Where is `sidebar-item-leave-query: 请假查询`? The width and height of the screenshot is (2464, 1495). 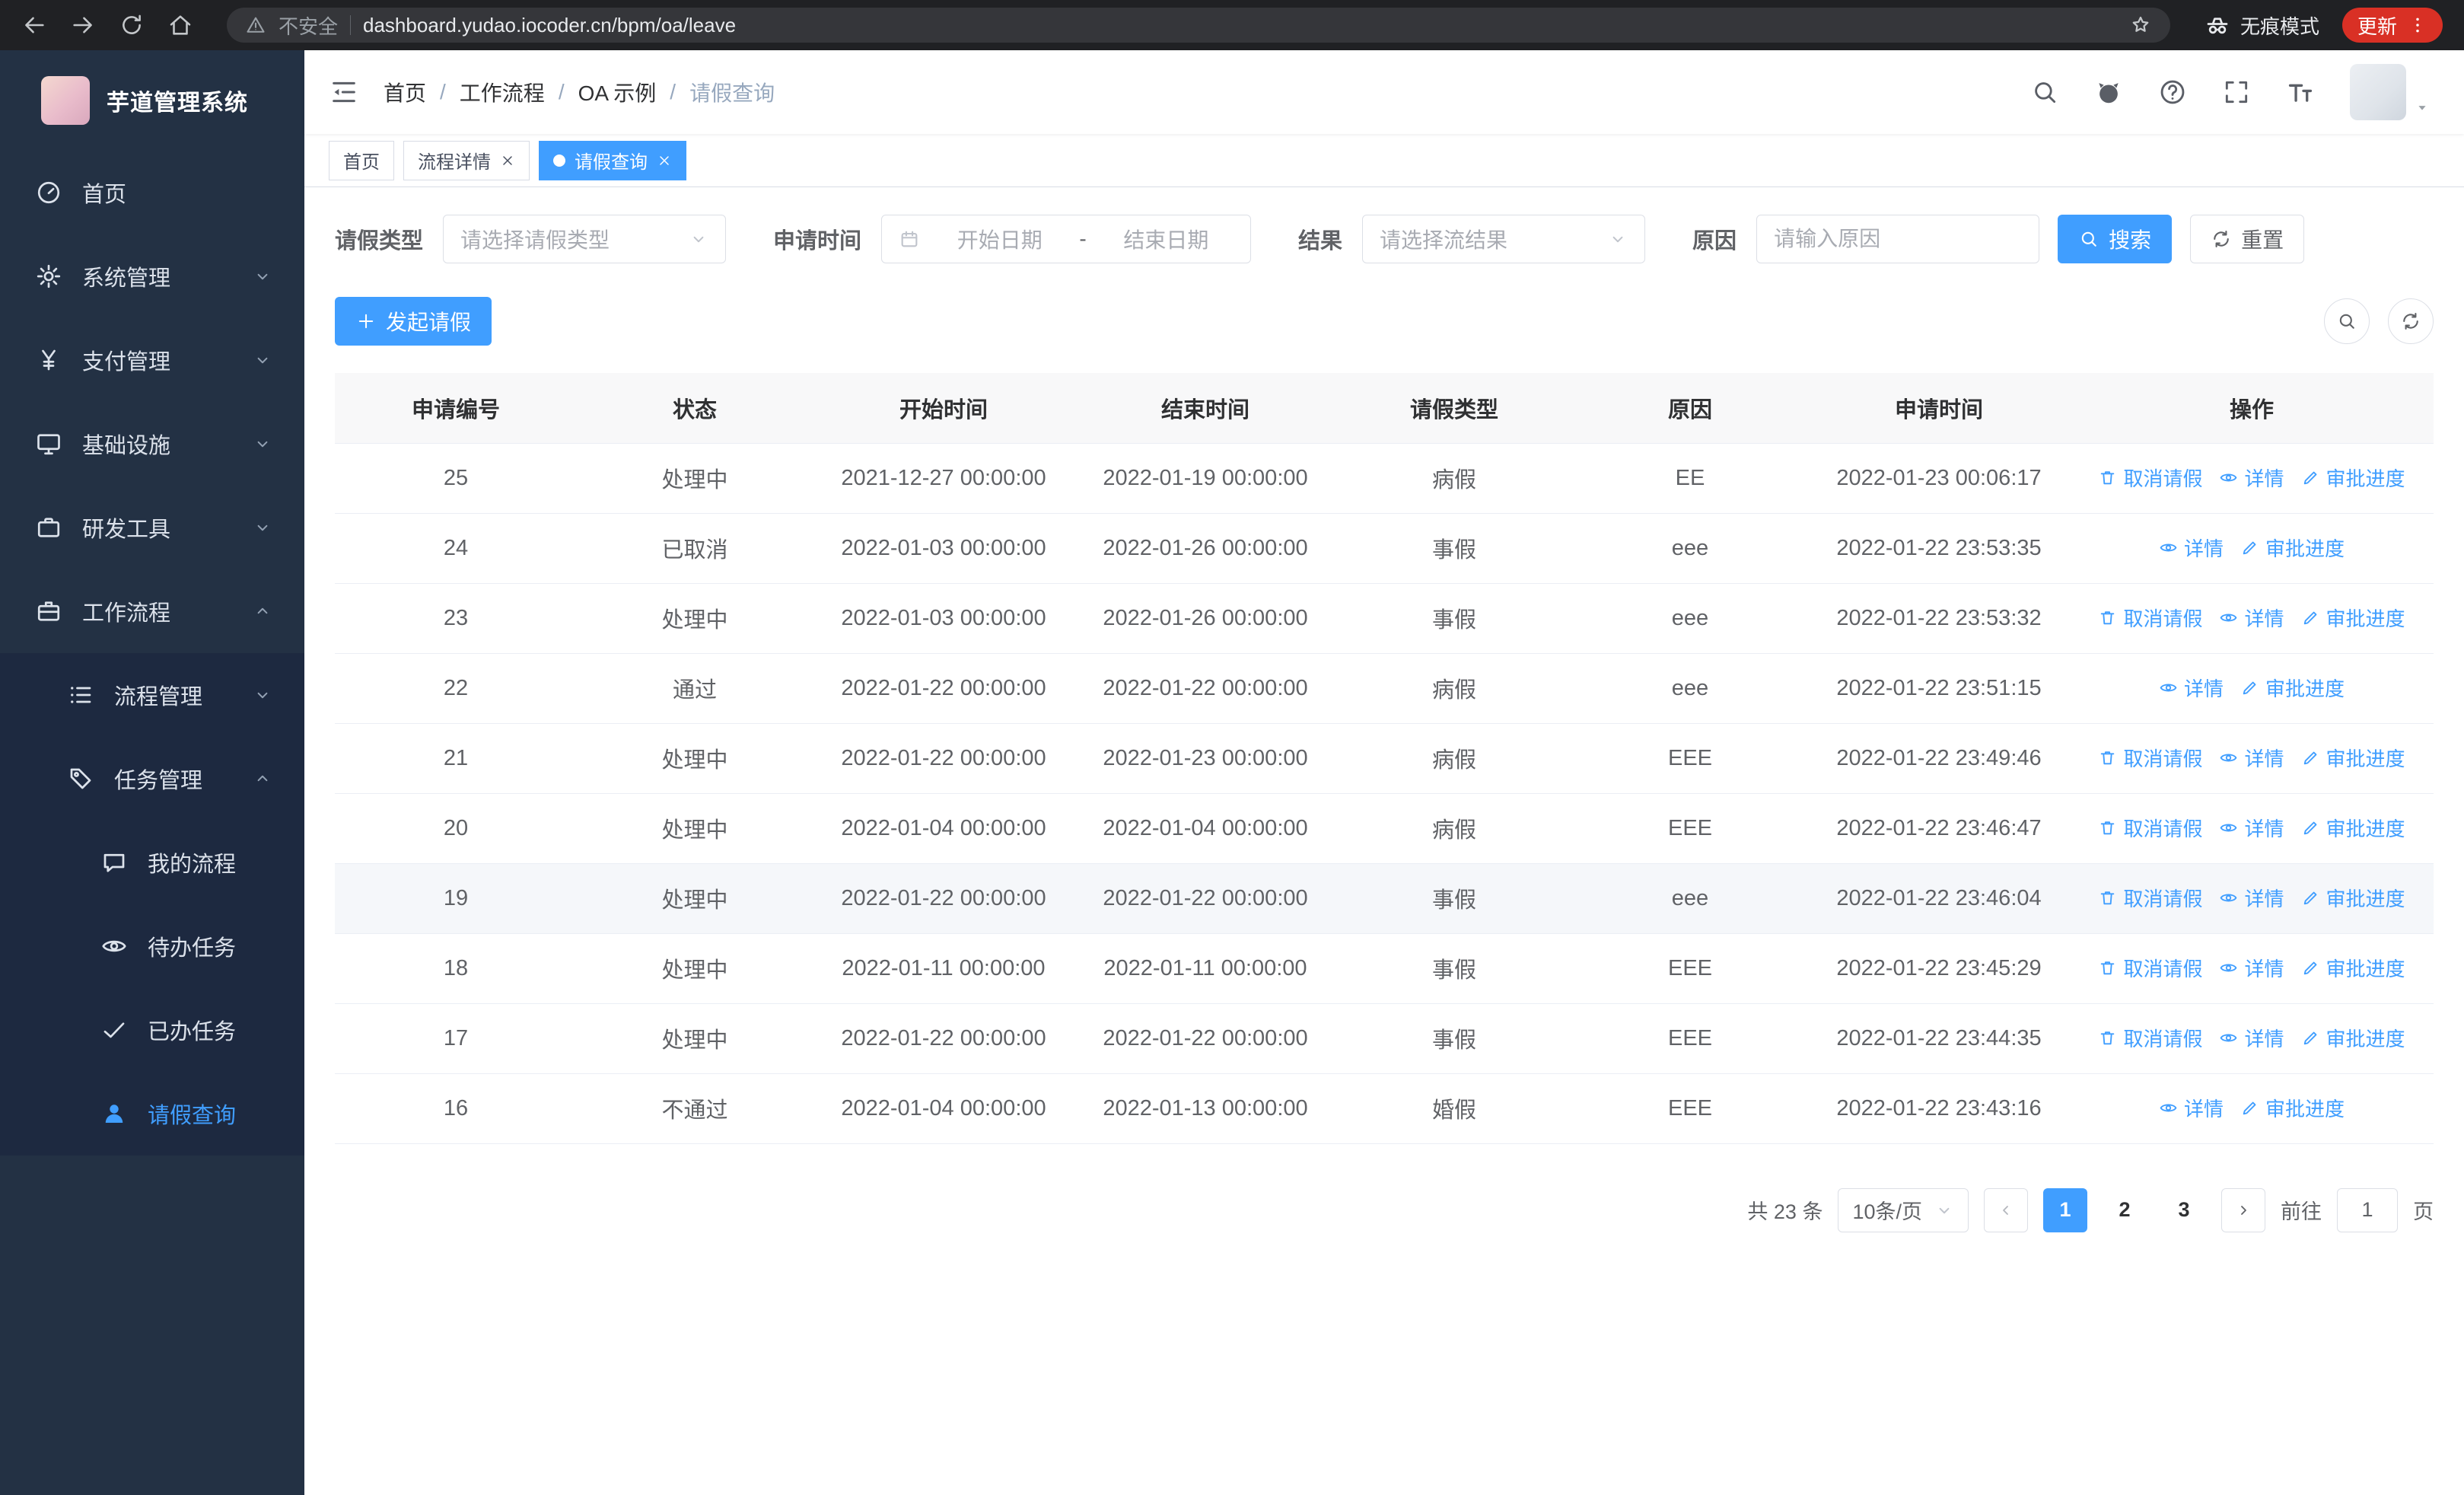 sidebar-item-leave-query: 请假查询 is located at coordinates (152, 1114).